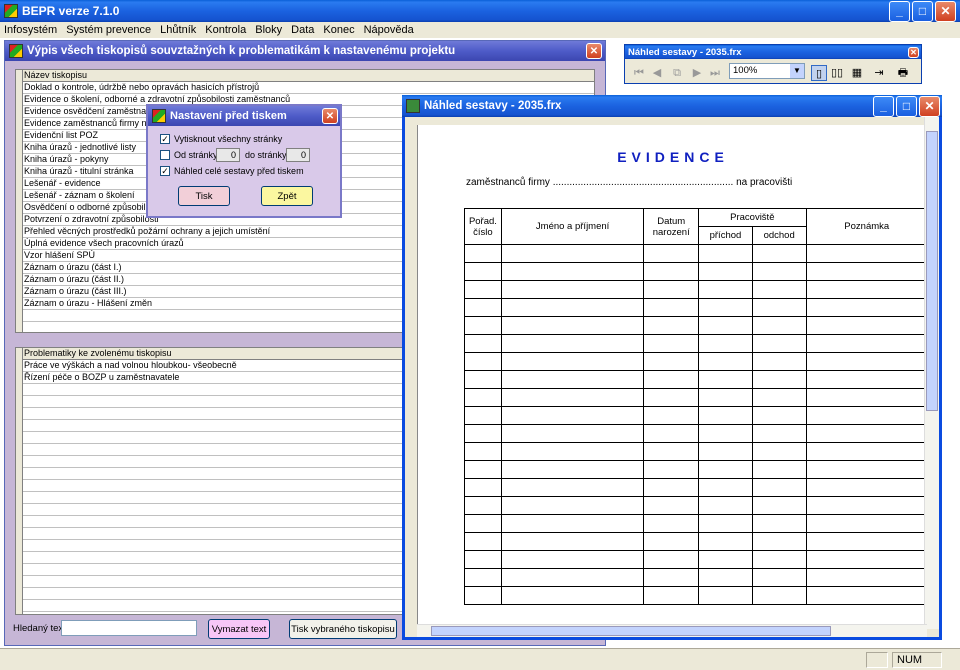 The image size is (960, 670). What do you see at coordinates (165, 171) in the screenshot?
I see `preview-checkbox: ✓` at bounding box center [165, 171].